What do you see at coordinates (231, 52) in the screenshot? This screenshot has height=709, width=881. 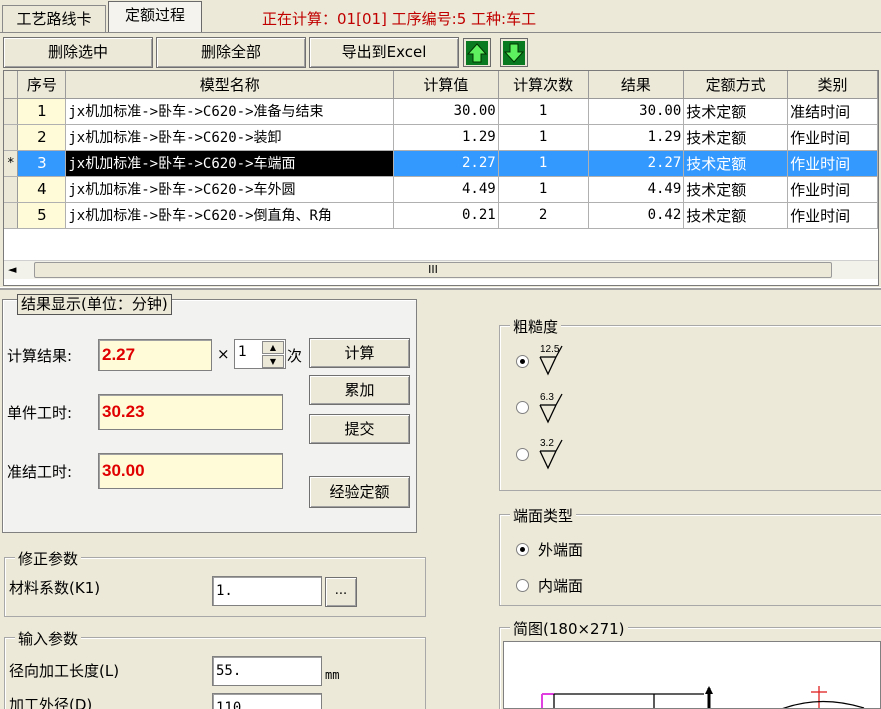 I see `delete-all-button: 删除全部` at bounding box center [231, 52].